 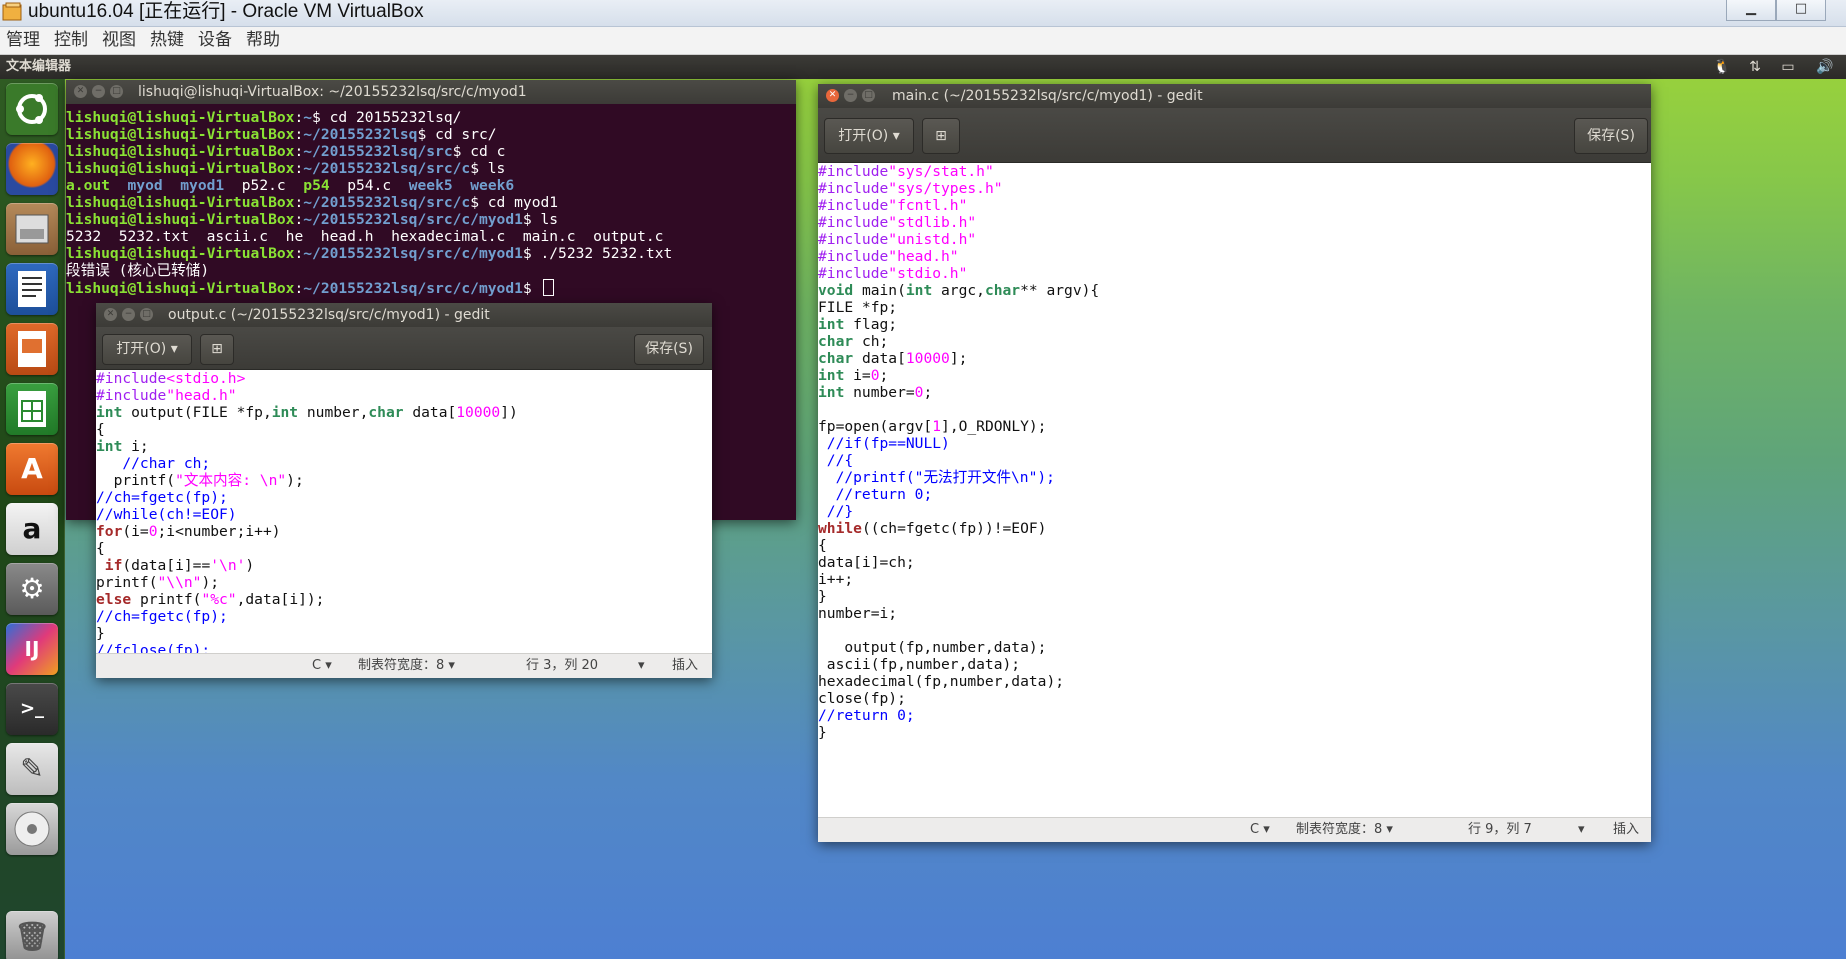 What do you see at coordinates (1500, 829) in the screenshot?
I see `cursor-position: 行 9，列 7` at bounding box center [1500, 829].